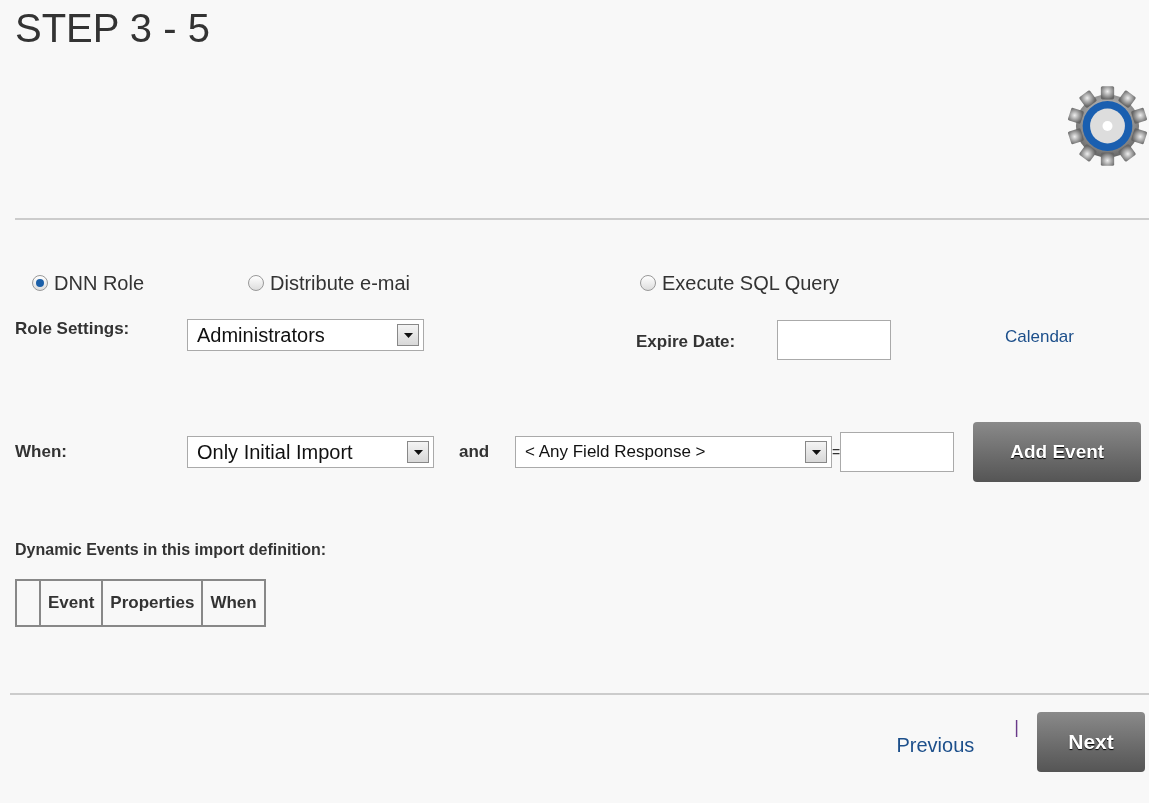 The width and height of the screenshot is (1149, 803). I want to click on equals-sign: =, so click(836, 452).